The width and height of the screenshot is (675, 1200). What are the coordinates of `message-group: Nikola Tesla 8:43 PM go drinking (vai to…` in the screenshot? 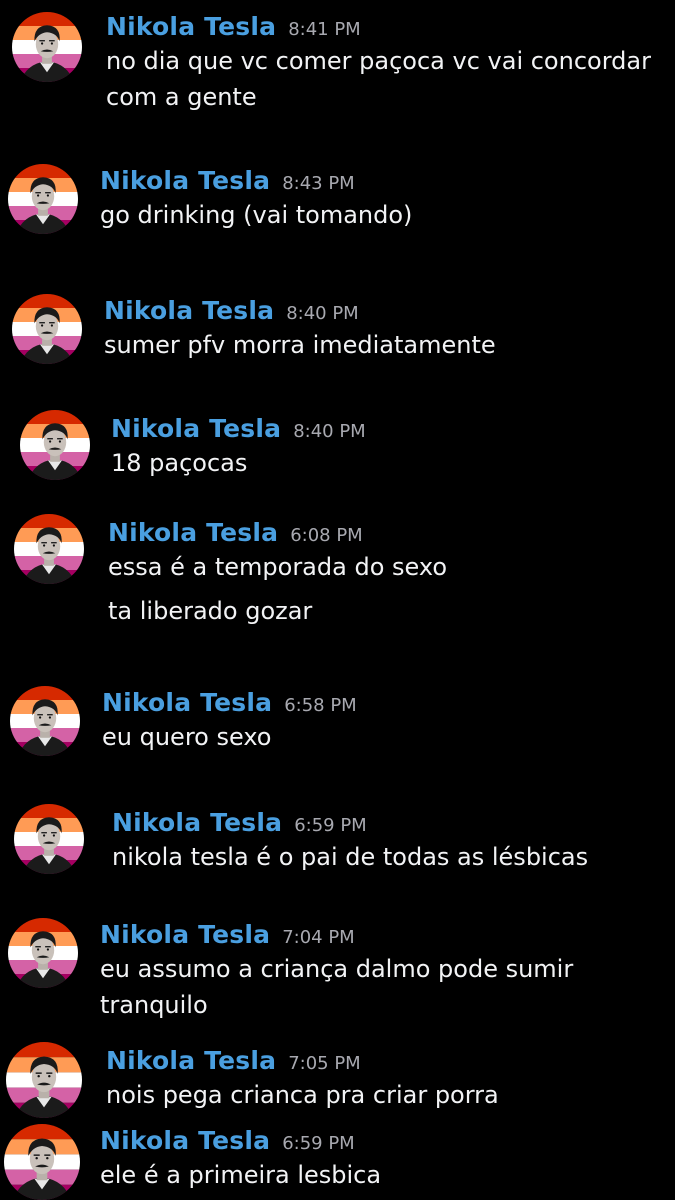 It's located at (337, 205).